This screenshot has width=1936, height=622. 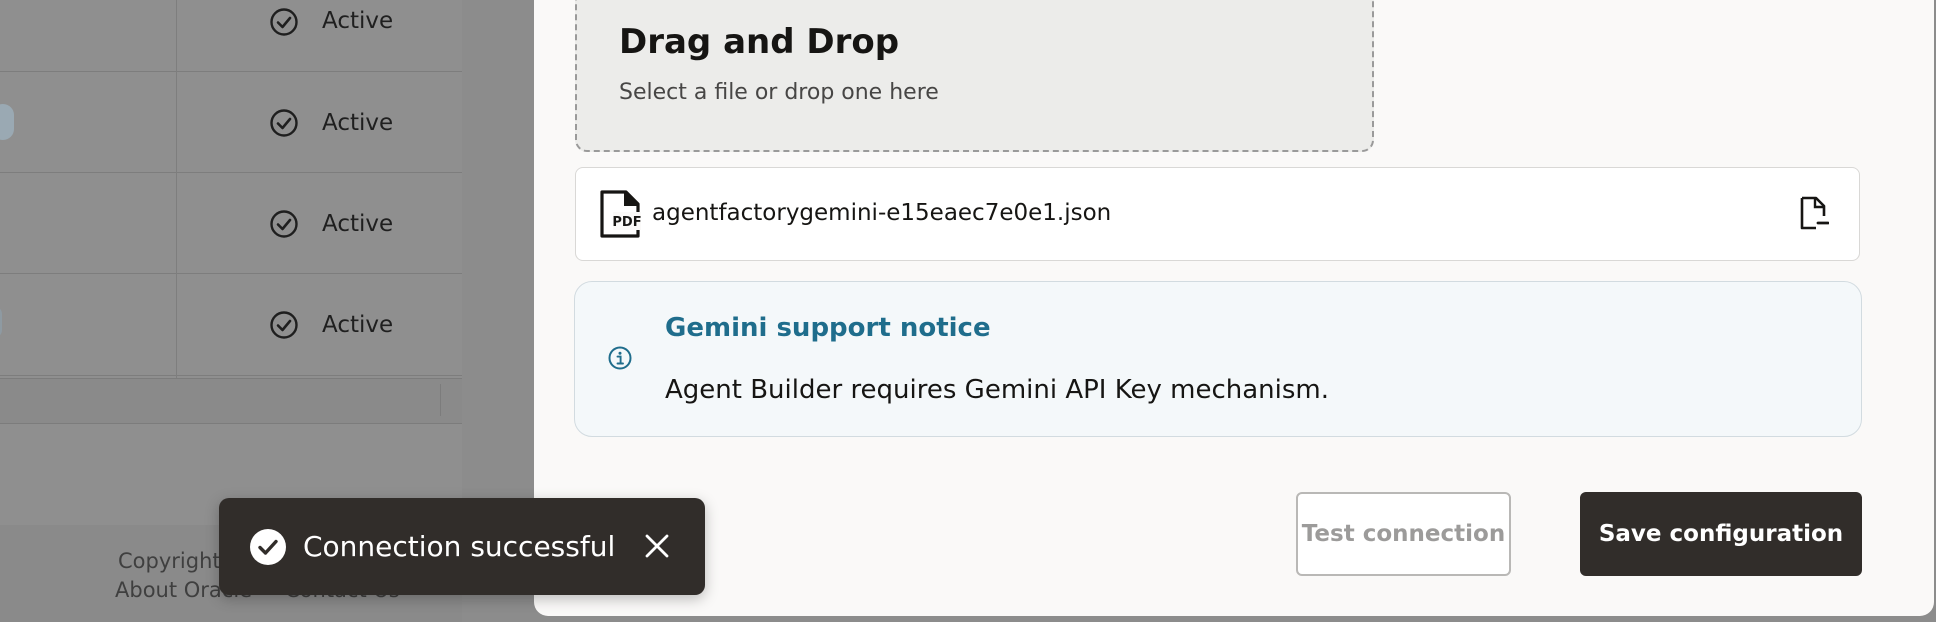 I want to click on info-icon, so click(x=620, y=358).